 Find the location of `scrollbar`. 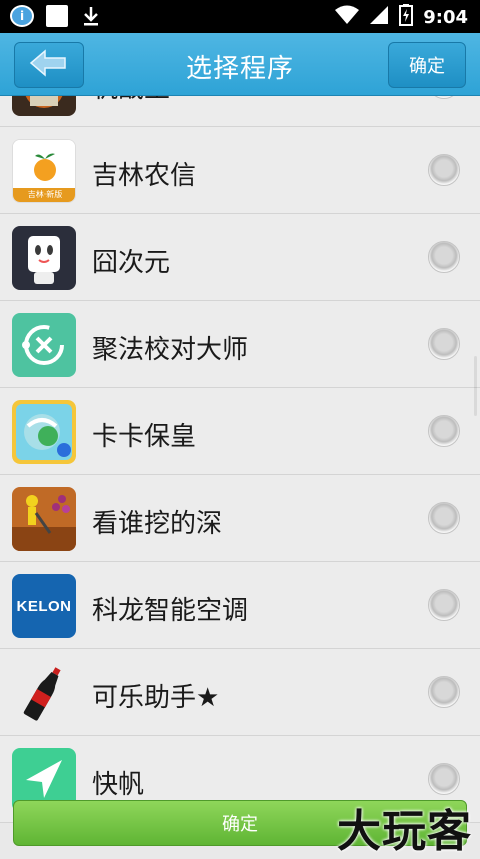

scrollbar is located at coordinates (475, 386).